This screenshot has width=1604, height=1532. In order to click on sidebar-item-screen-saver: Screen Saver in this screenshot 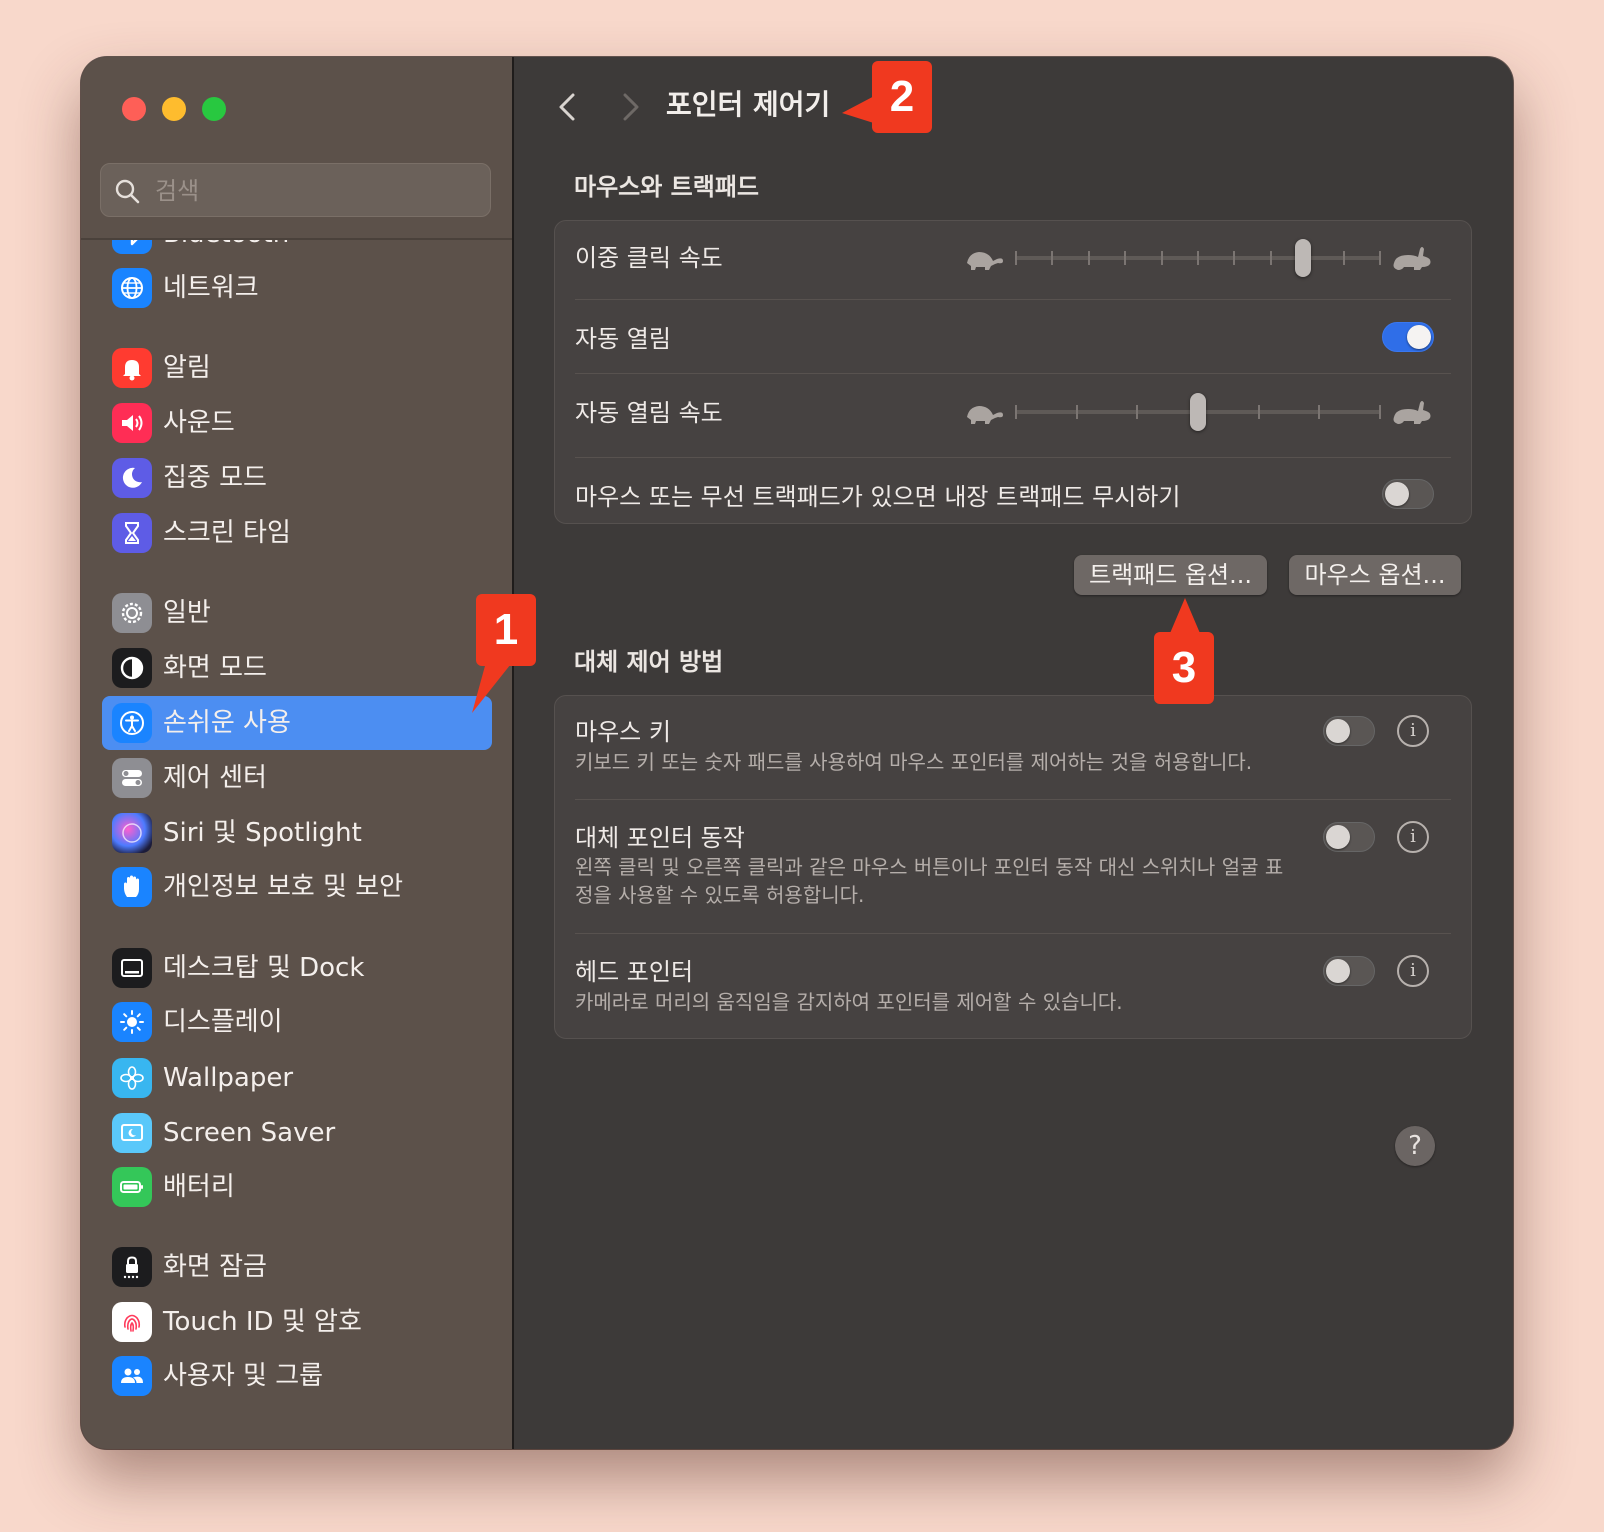, I will do `click(297, 1133)`.